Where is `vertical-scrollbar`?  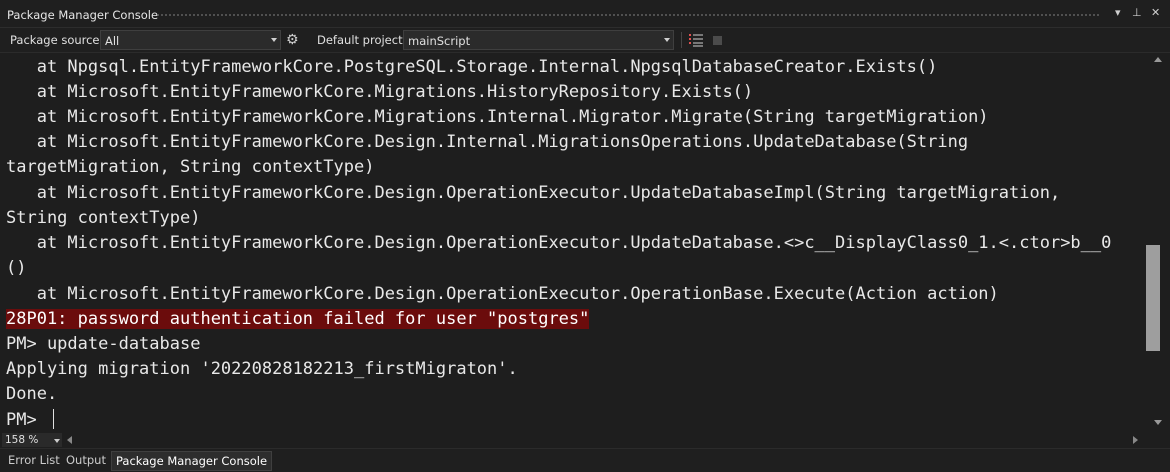
vertical-scrollbar is located at coordinates (1158, 243).